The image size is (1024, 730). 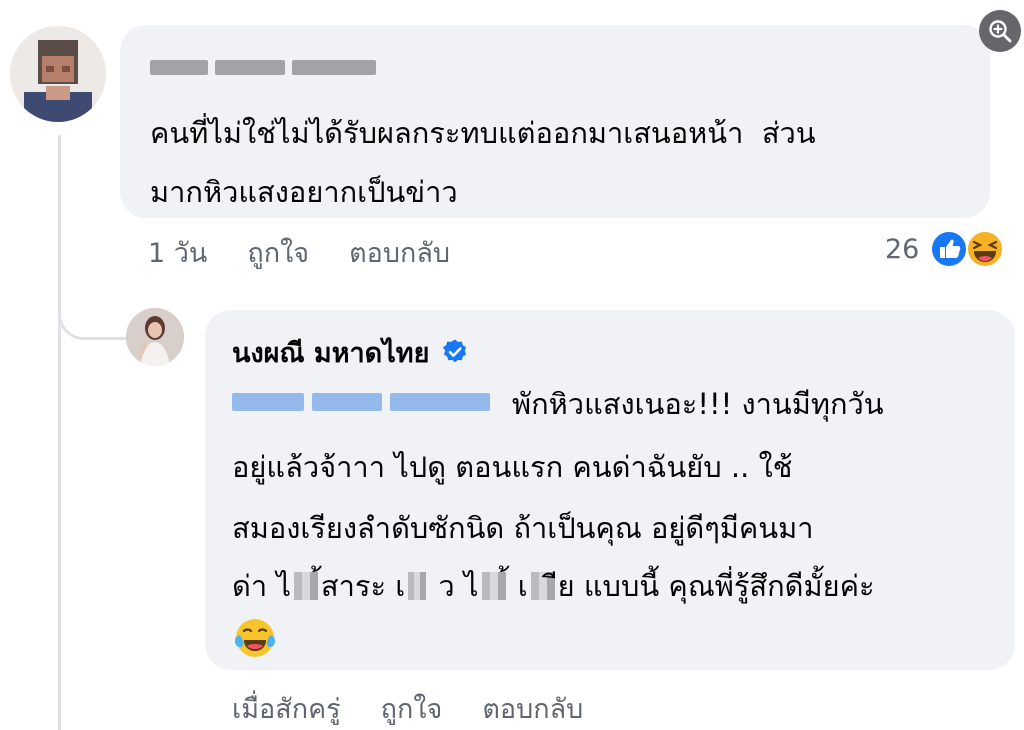 I want to click on comment-actions: 1 วัน ถูกใจ ตอบกลับ, so click(x=299, y=252).